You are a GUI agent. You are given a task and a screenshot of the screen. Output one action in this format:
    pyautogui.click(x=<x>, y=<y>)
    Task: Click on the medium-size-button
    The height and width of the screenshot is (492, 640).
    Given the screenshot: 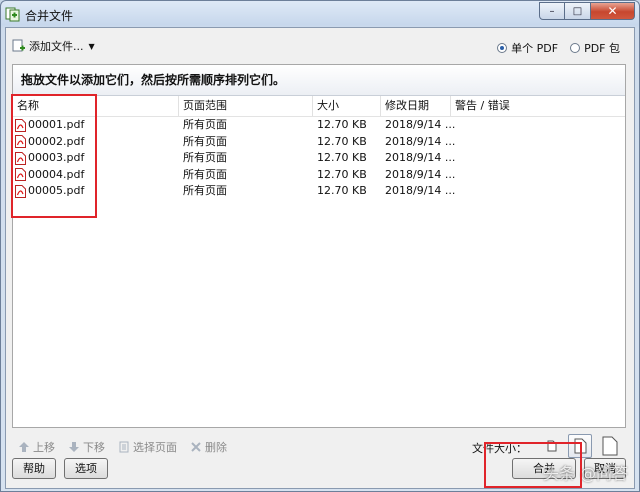 What is the action you would take?
    pyautogui.click(x=580, y=446)
    